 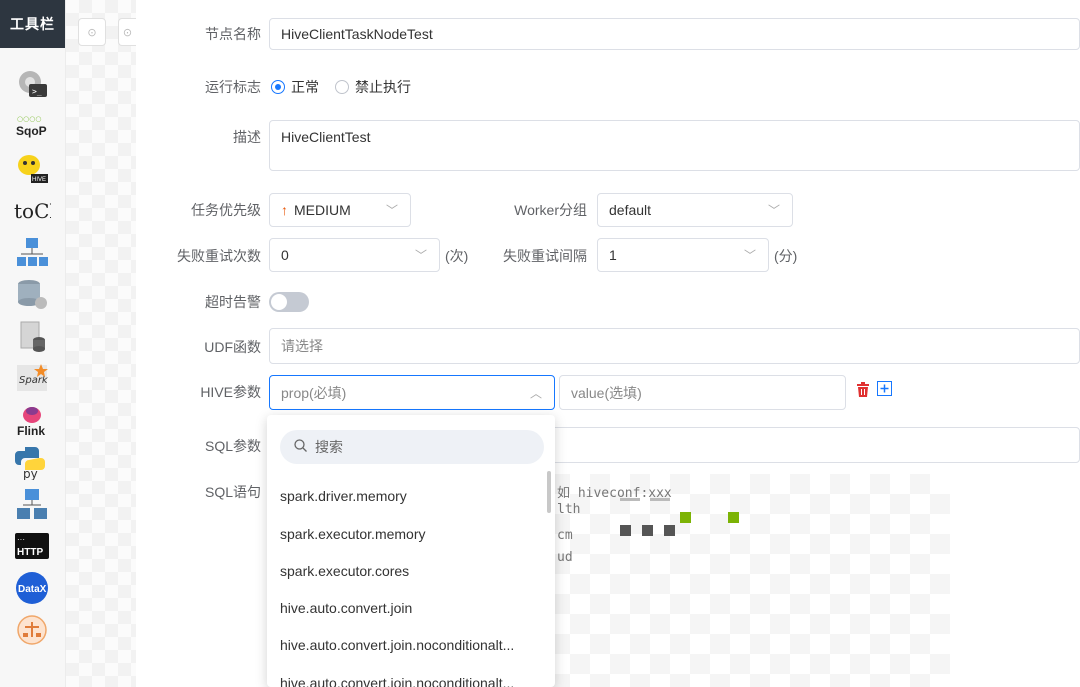 What do you see at coordinates (32, 420) in the screenshot?
I see `flink-tool-icon: Flink` at bounding box center [32, 420].